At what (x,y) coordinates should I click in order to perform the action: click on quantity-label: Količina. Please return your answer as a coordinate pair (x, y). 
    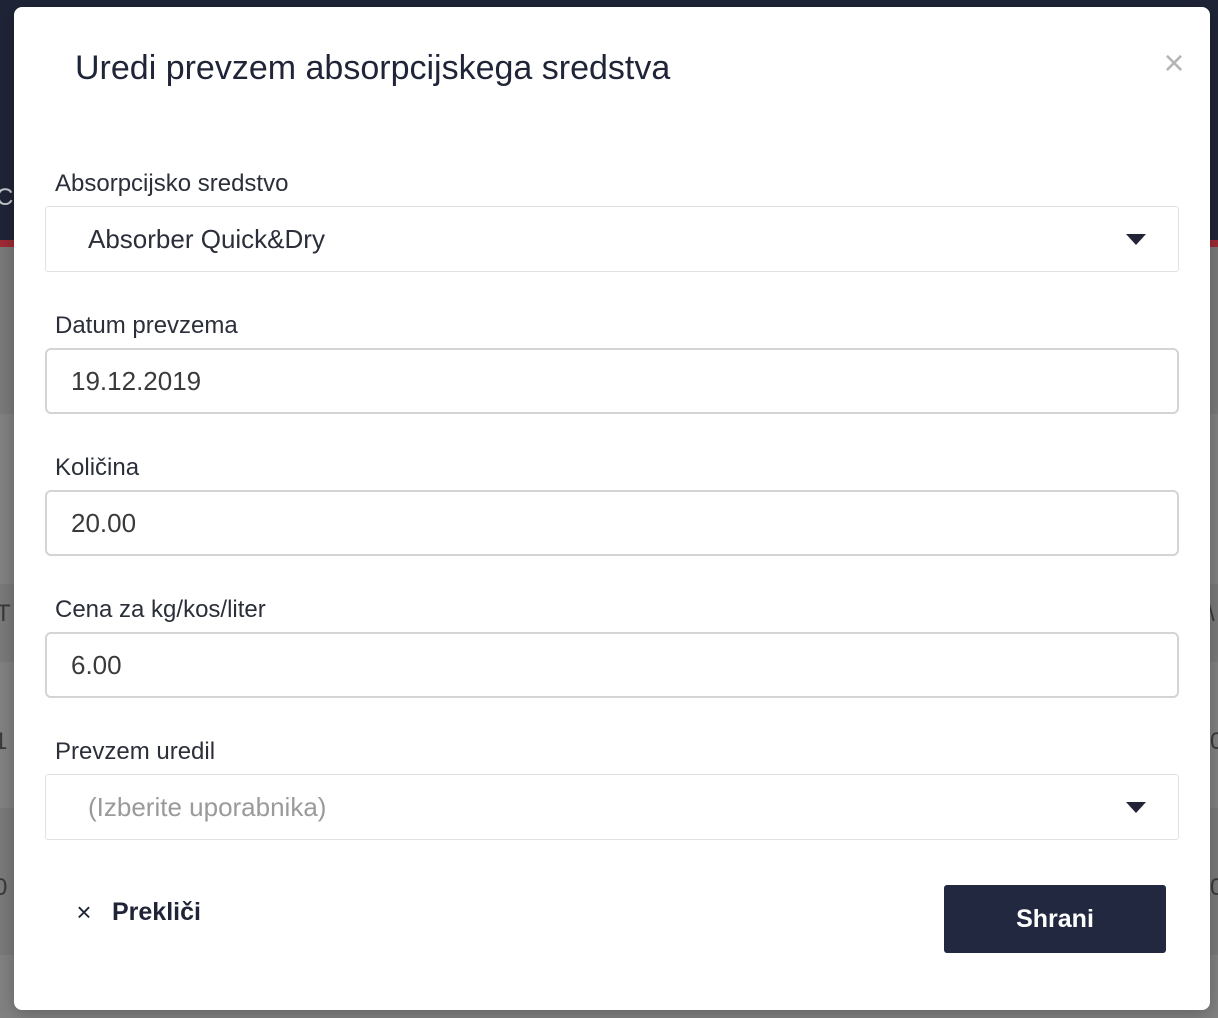
    Looking at the image, I should click on (97, 467).